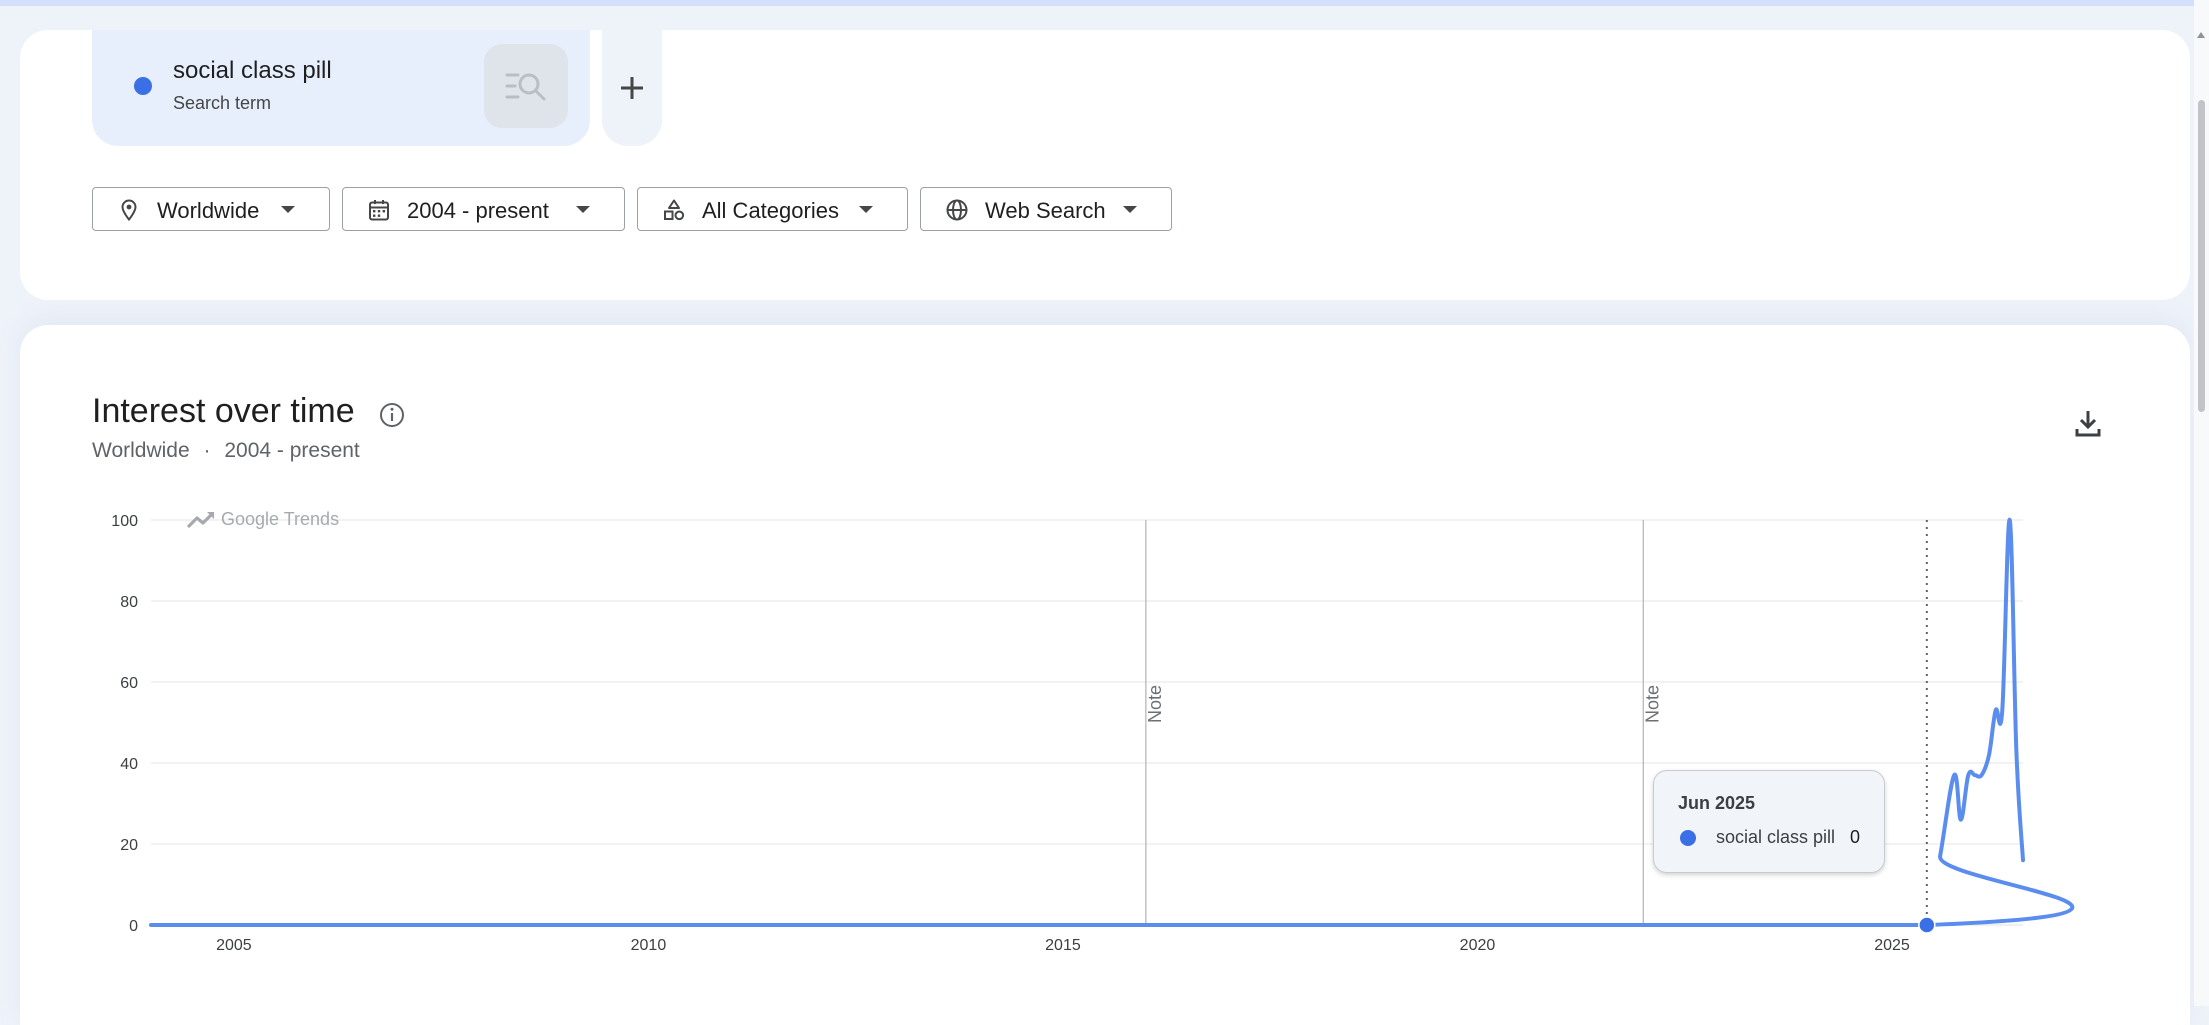 This screenshot has width=2209, height=1025. What do you see at coordinates (649, 945) in the screenshot?
I see `x-tick-label: 2010` at bounding box center [649, 945].